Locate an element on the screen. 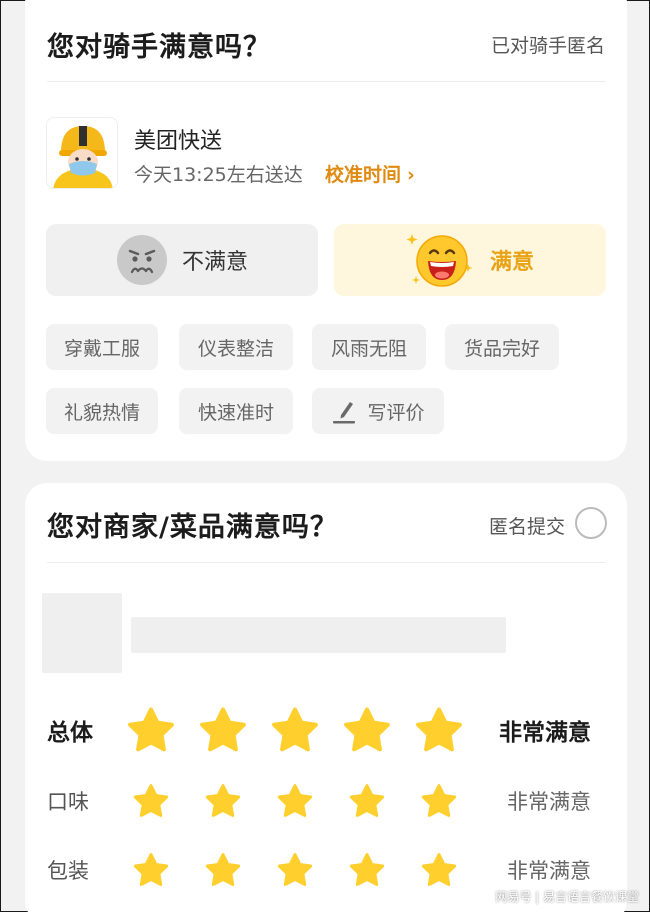 The image size is (650, 912). rider-avatar-icon is located at coordinates (83, 157).